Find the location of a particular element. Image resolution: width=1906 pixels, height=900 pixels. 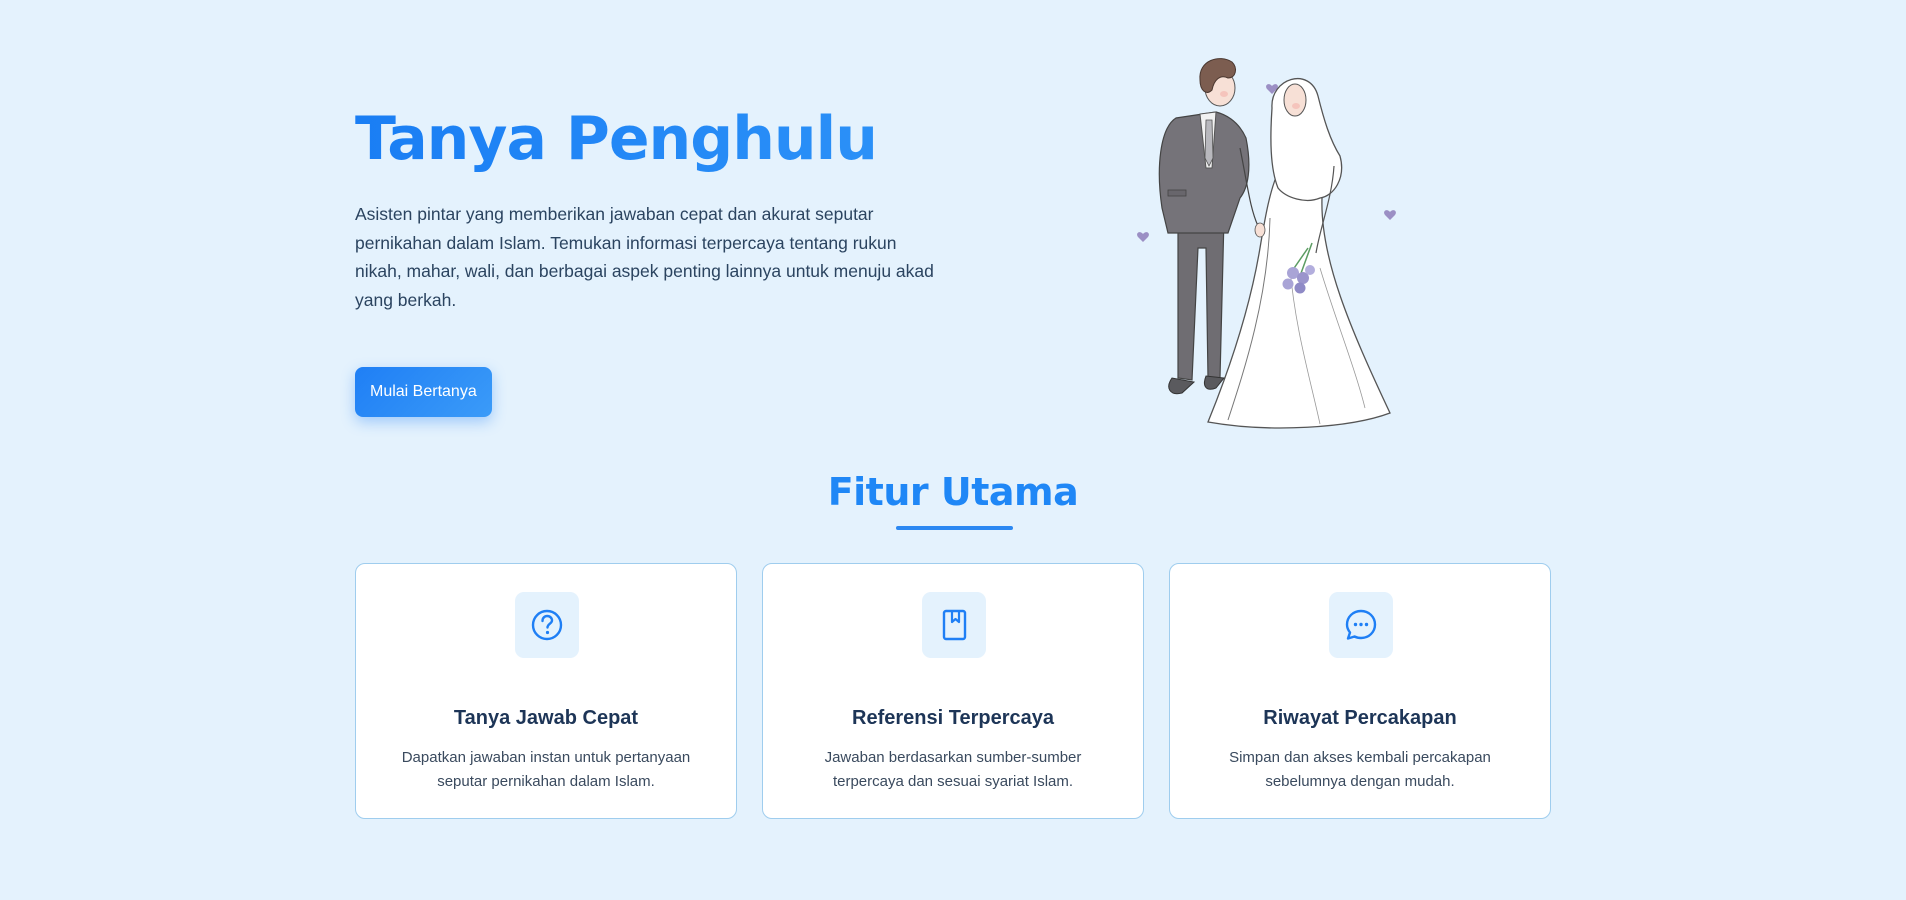

feature-card-title: Referensi Terpercaya is located at coordinates (953, 718).